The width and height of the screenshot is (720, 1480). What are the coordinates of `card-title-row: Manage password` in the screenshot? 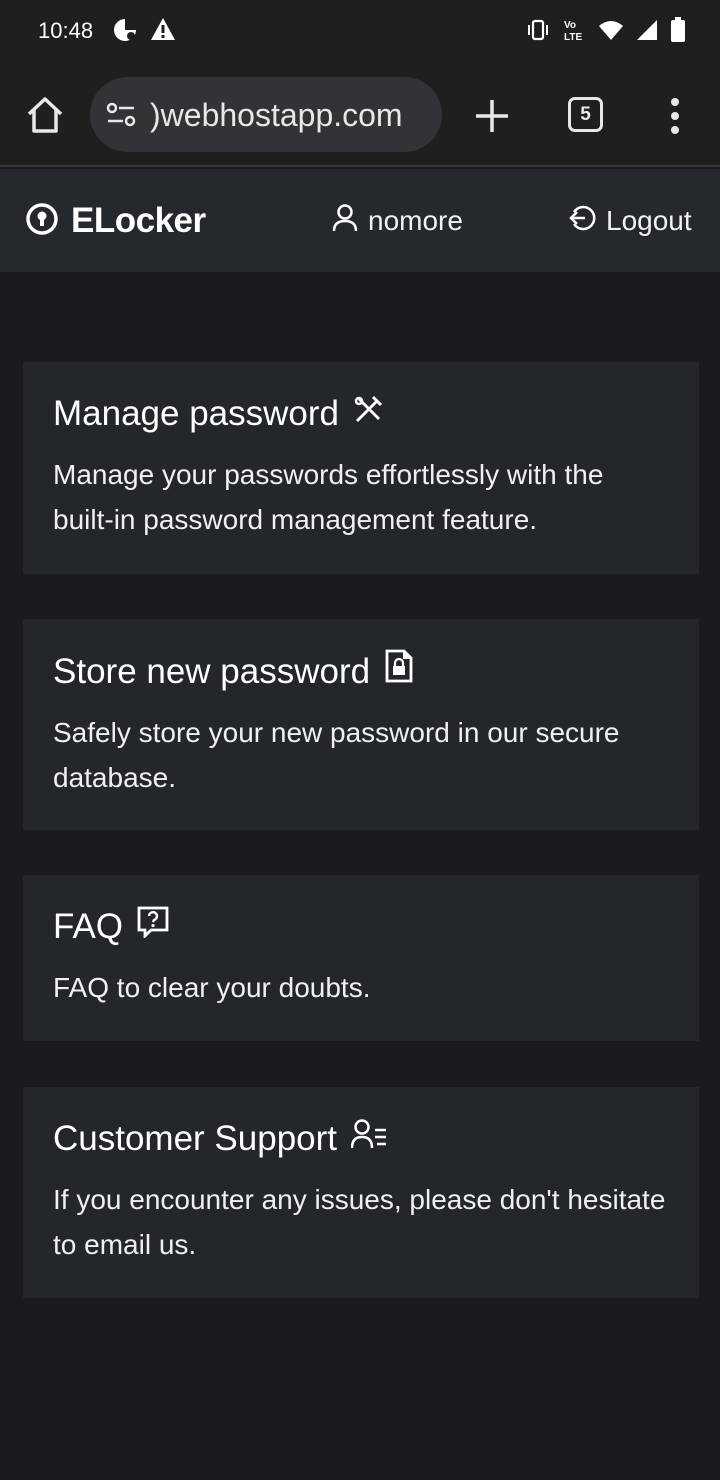 It's located at (361, 414).